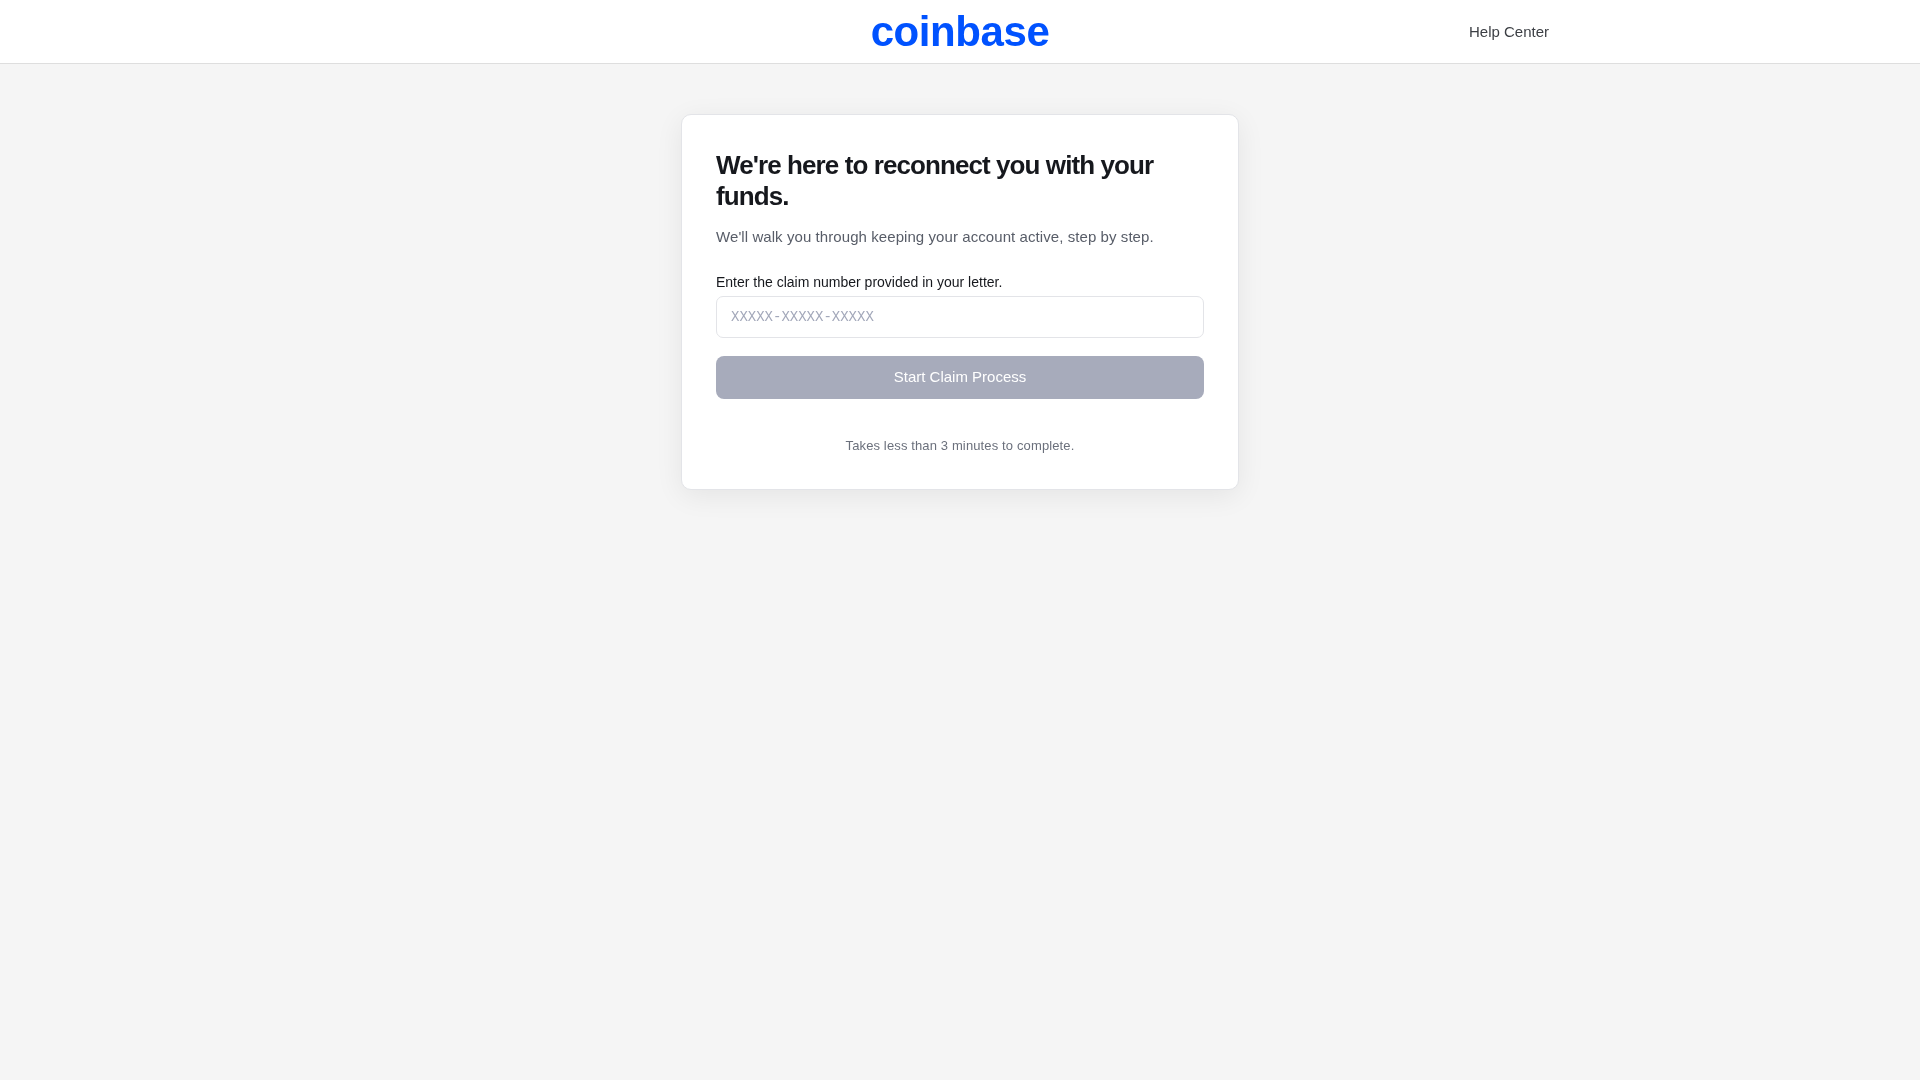  What do you see at coordinates (1508, 31) in the screenshot?
I see `help-center-link: Help Center` at bounding box center [1508, 31].